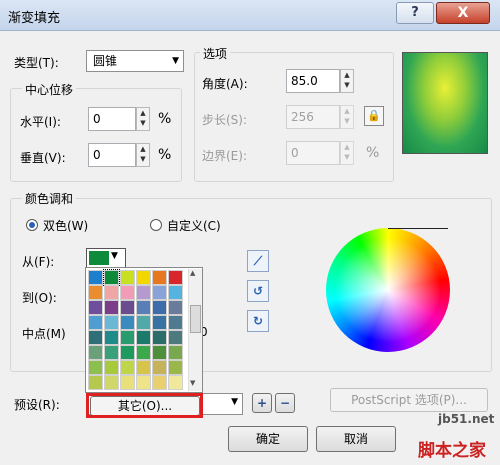 Image resolution: width=500 pixels, height=465 pixels. Describe the element at coordinates (40, 122) in the screenshot. I see `horizontal-label: 水平(I):` at that location.